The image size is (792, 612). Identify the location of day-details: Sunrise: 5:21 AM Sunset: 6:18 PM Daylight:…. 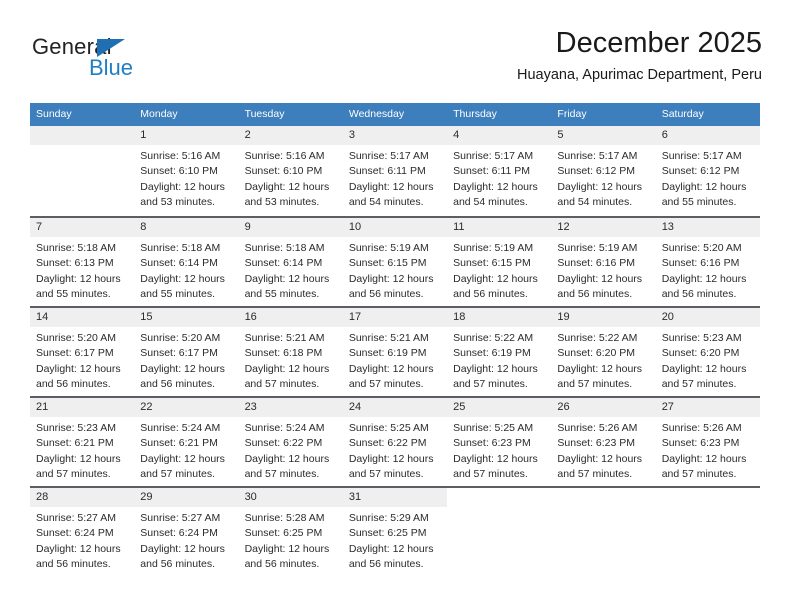
(291, 359).